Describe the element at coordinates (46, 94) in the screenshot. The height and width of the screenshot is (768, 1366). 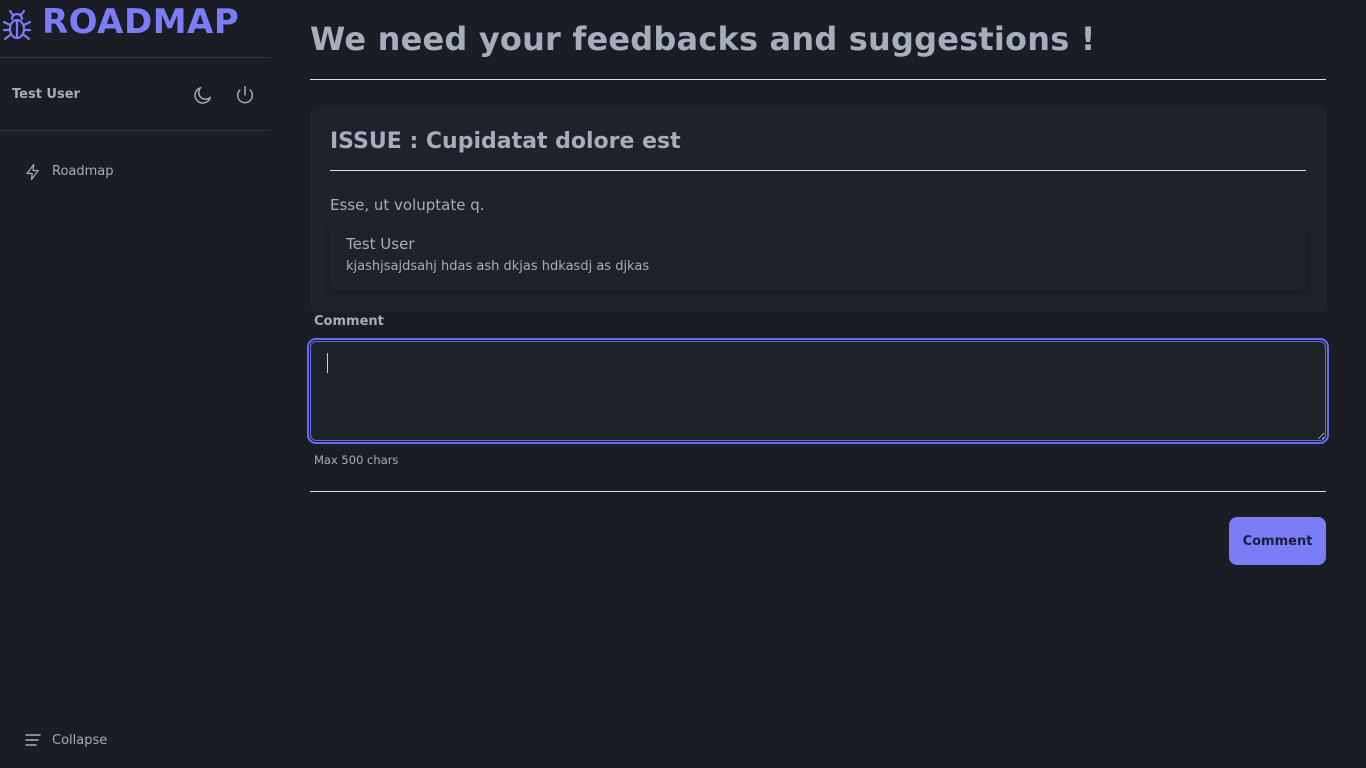
I see `user-name: Test User` at that location.